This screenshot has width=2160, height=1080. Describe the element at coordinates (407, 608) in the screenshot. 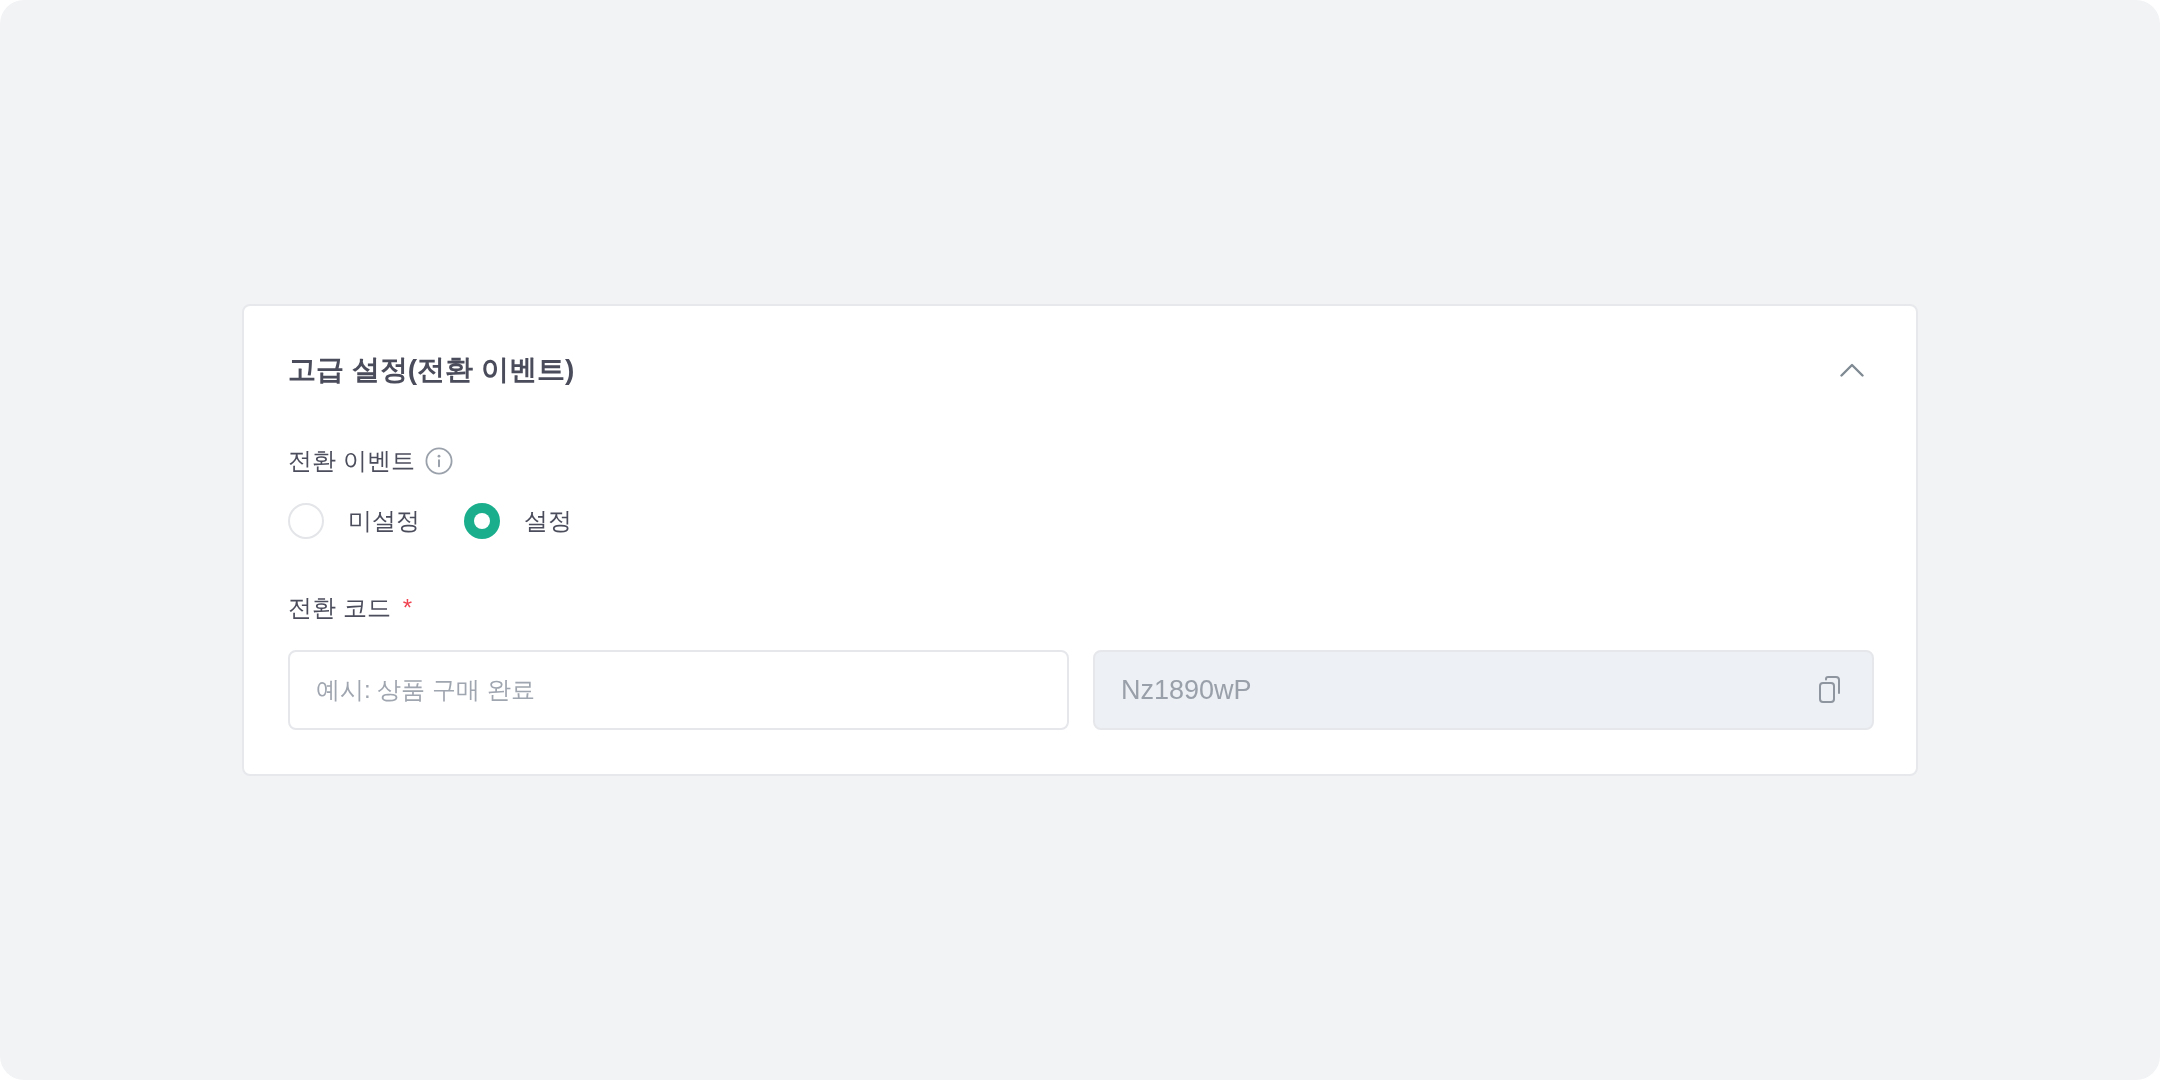

I see `required-mark: *` at that location.